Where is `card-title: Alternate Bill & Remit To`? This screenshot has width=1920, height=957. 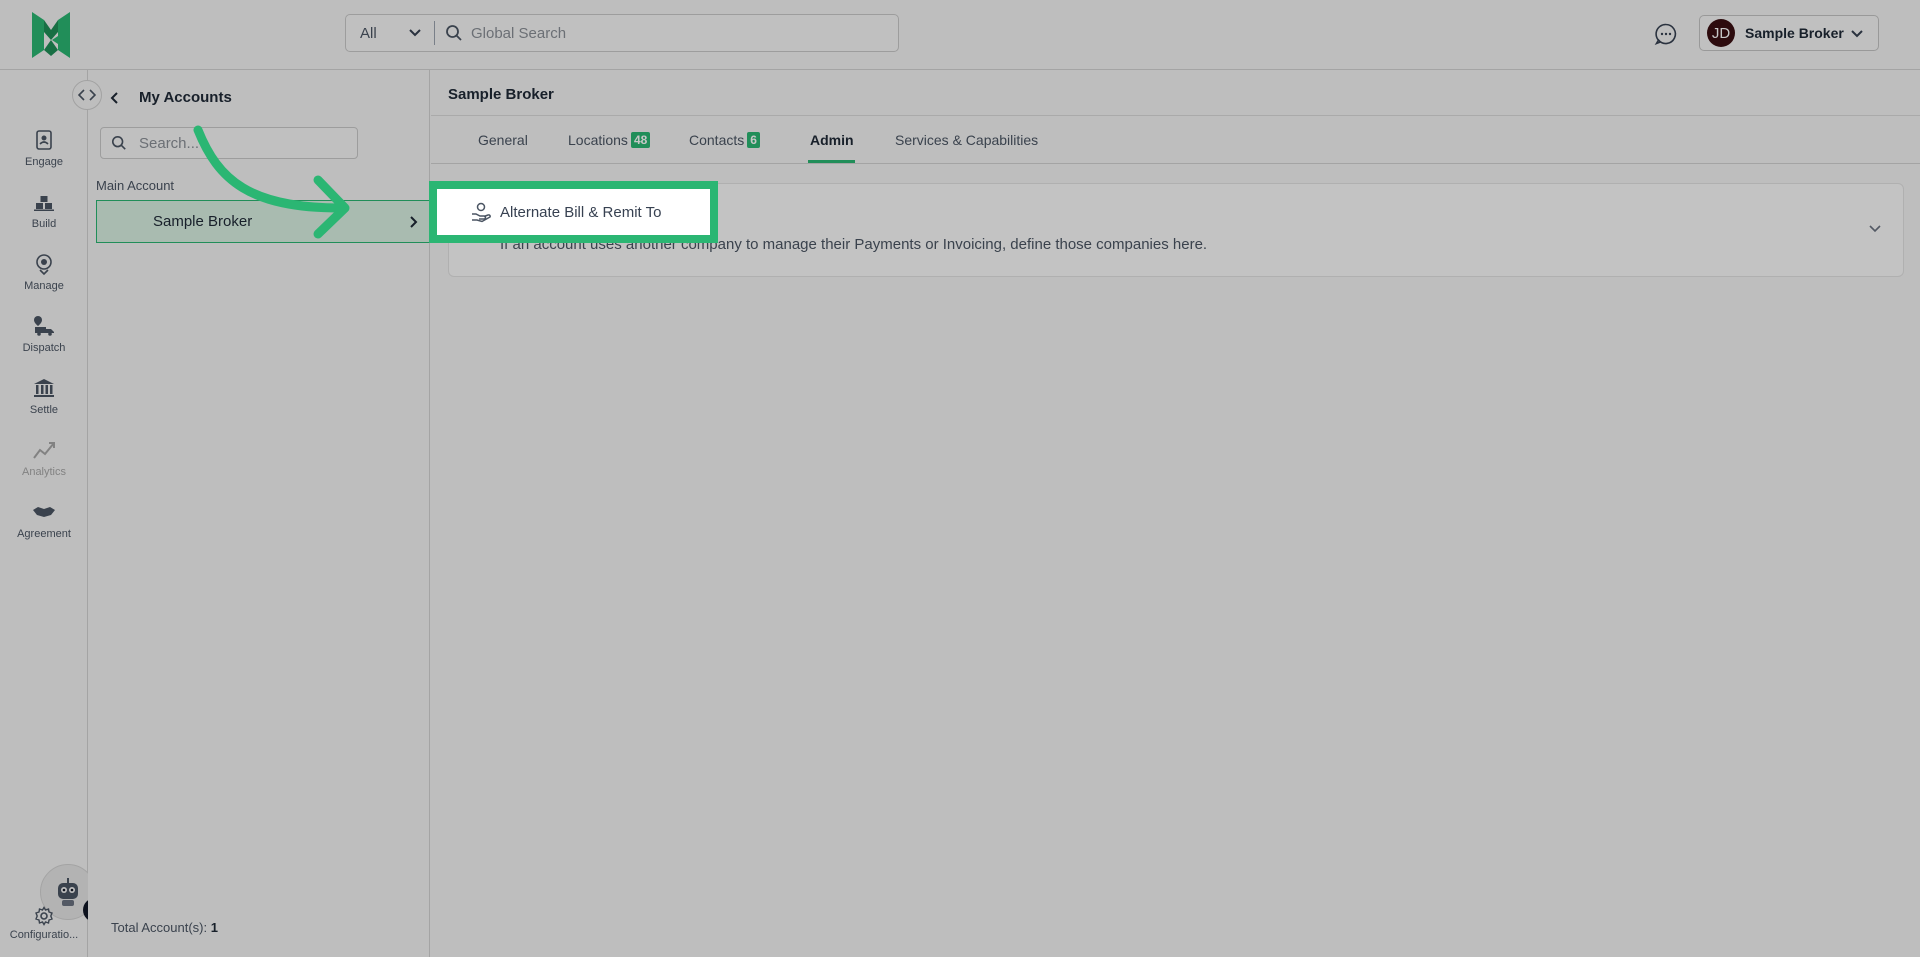 card-title: Alternate Bill & Remit To is located at coordinates (581, 212).